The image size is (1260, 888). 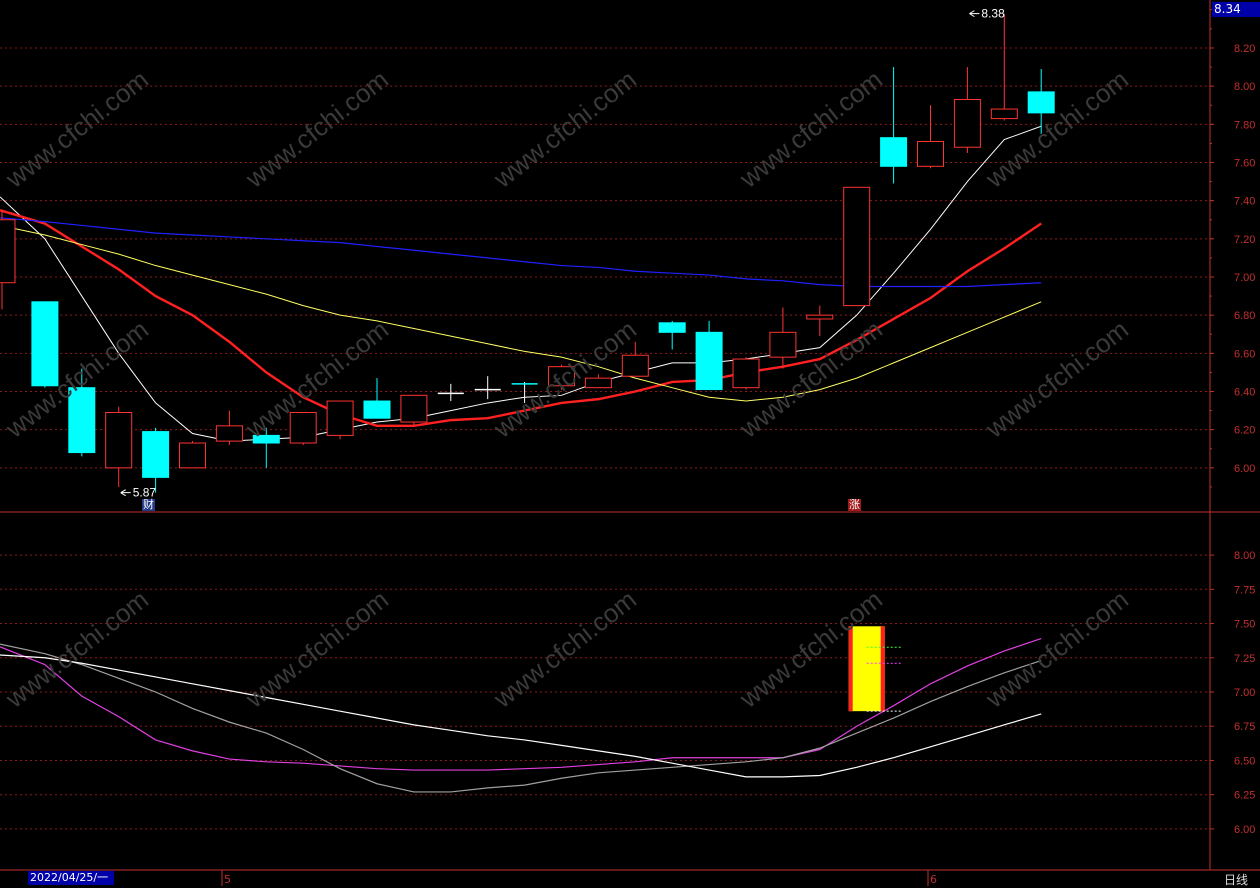 What do you see at coordinates (148, 505) in the screenshot?
I see `financial-report-badge: 财` at bounding box center [148, 505].